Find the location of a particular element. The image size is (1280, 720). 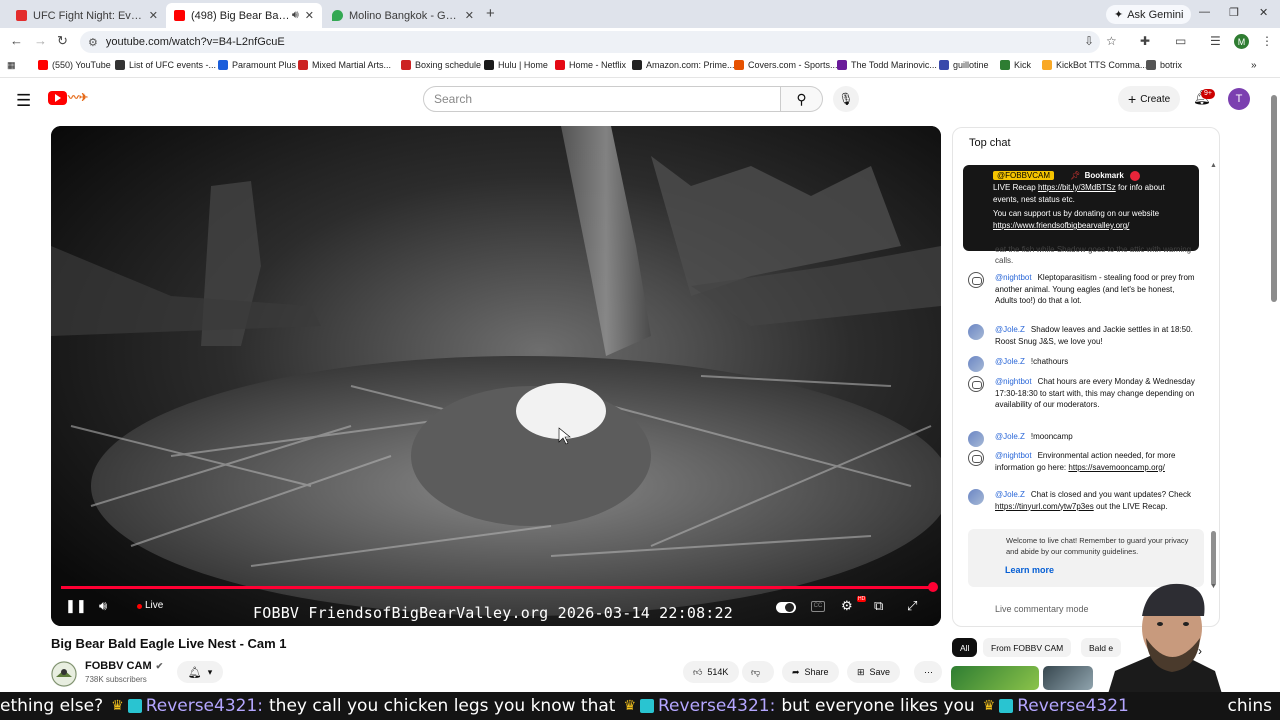

live-label: Live is located at coordinates (154, 605).